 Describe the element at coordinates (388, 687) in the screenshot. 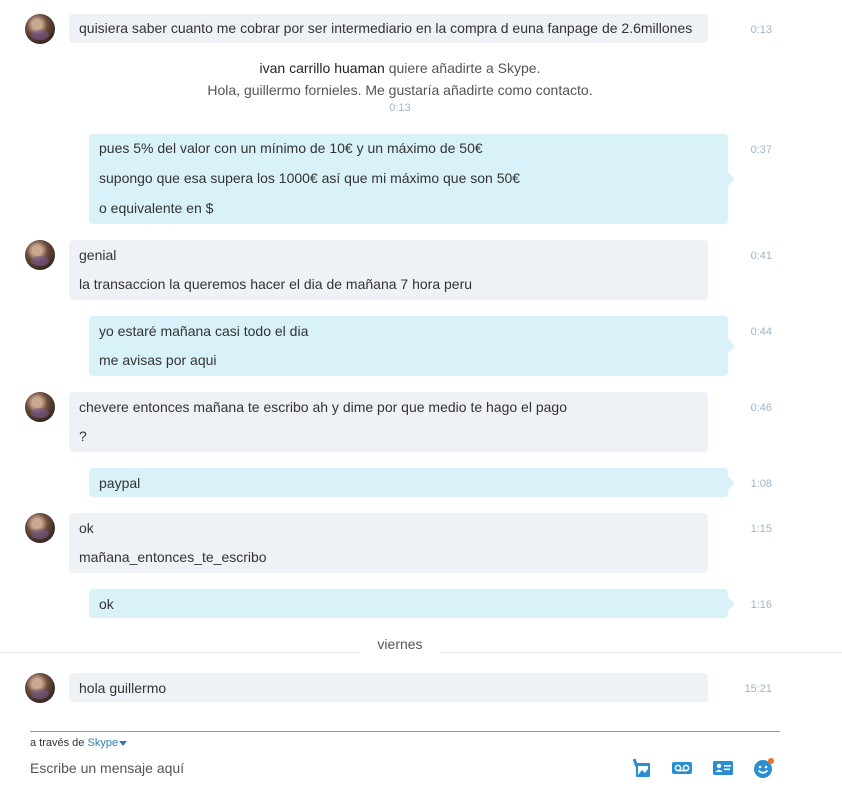

I see `message-bubble-incoming: hola guillermo` at that location.